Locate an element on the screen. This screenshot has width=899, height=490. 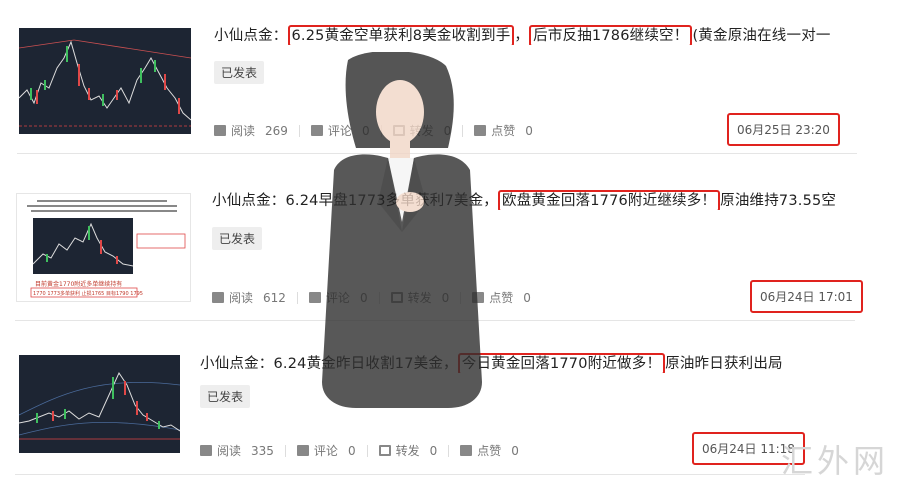
reads-stat: 阅读 269 is located at coordinates (251, 130).